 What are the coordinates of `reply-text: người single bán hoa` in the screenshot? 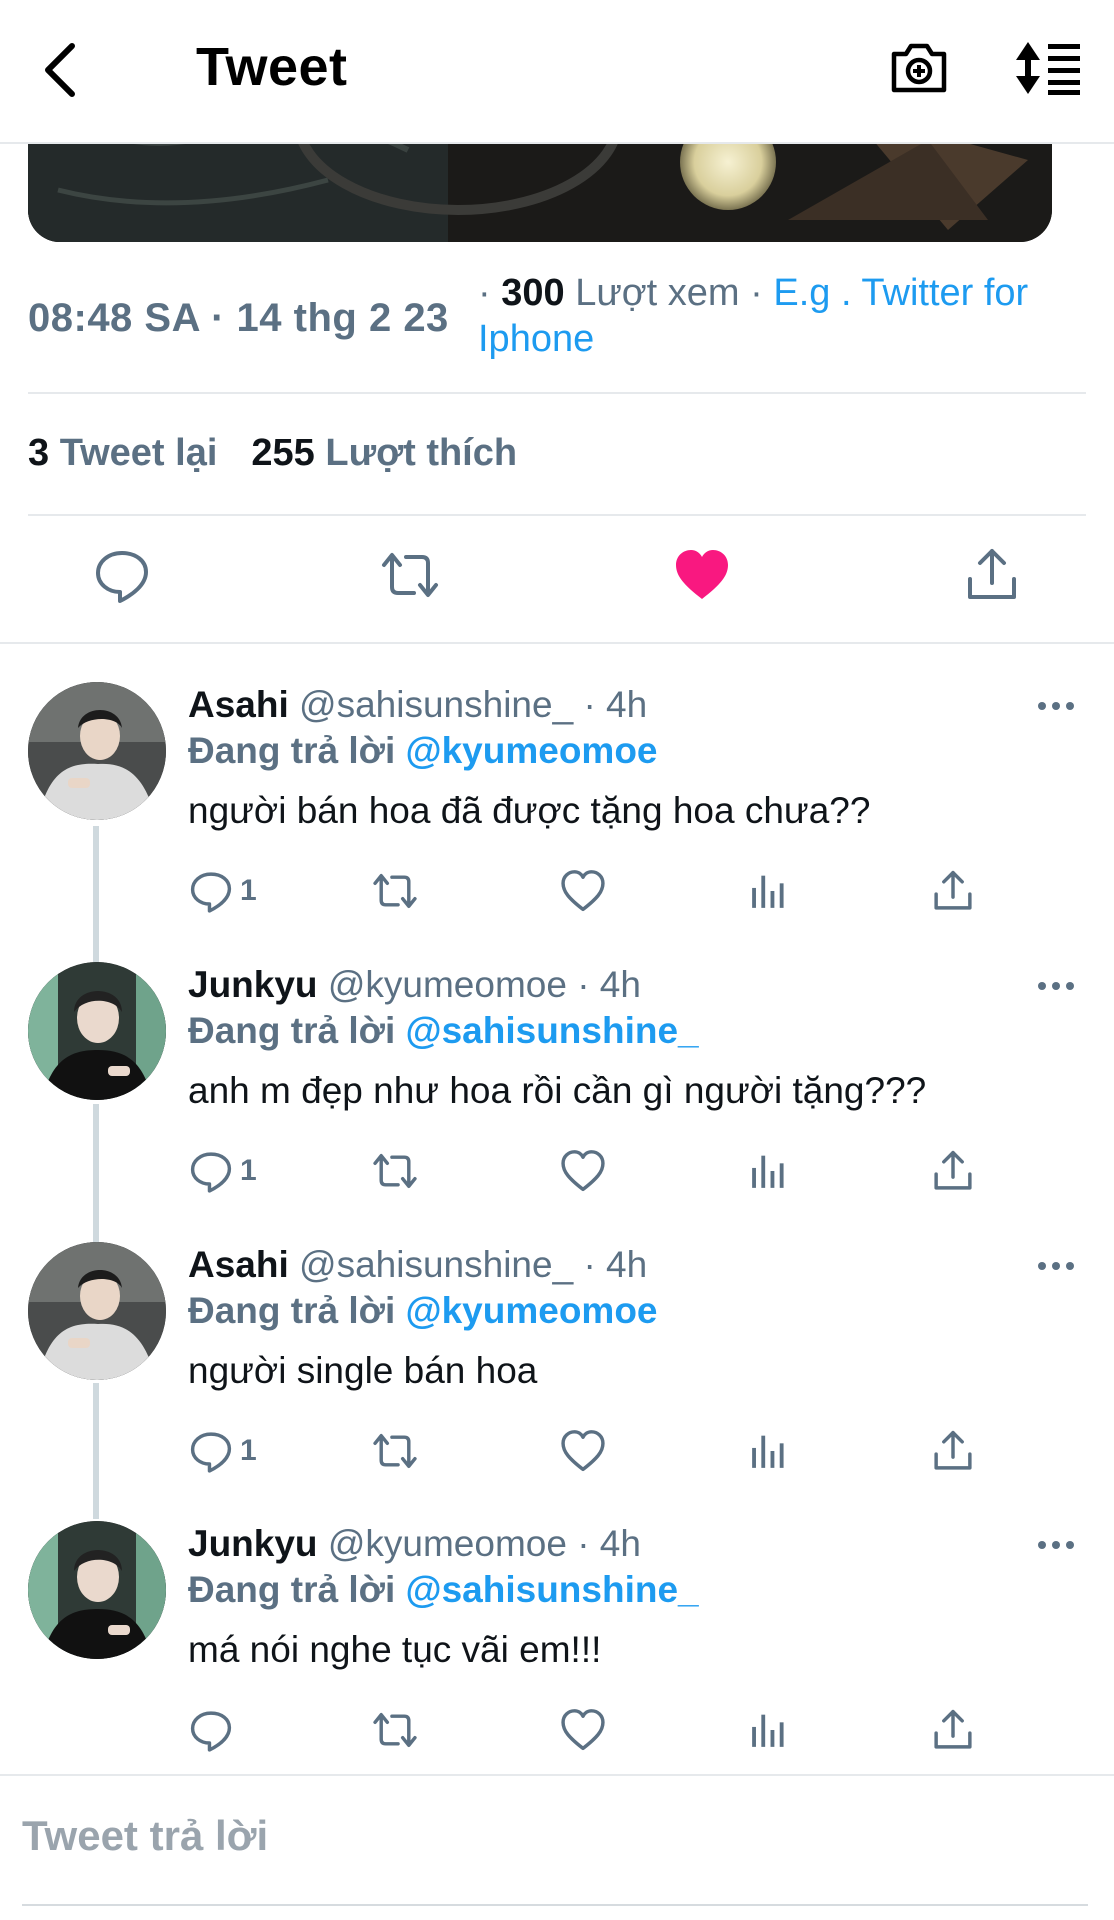 It's located at (363, 1370).